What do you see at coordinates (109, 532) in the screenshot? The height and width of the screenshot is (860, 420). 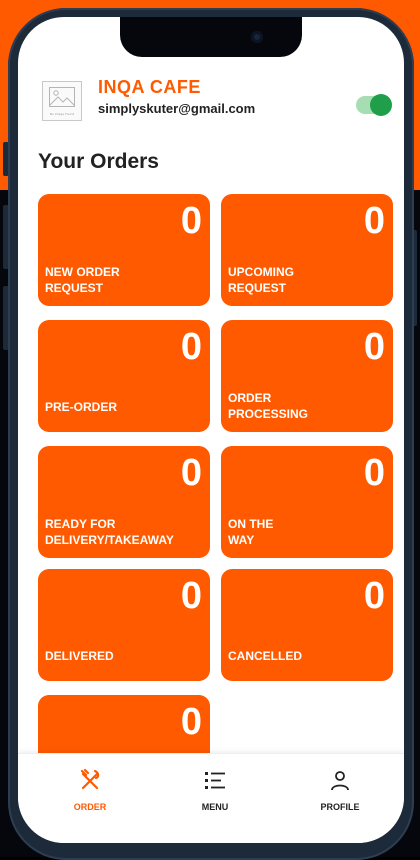 I see `order-label: READY FOR DELIVERY/TAKEAWAY` at bounding box center [109, 532].